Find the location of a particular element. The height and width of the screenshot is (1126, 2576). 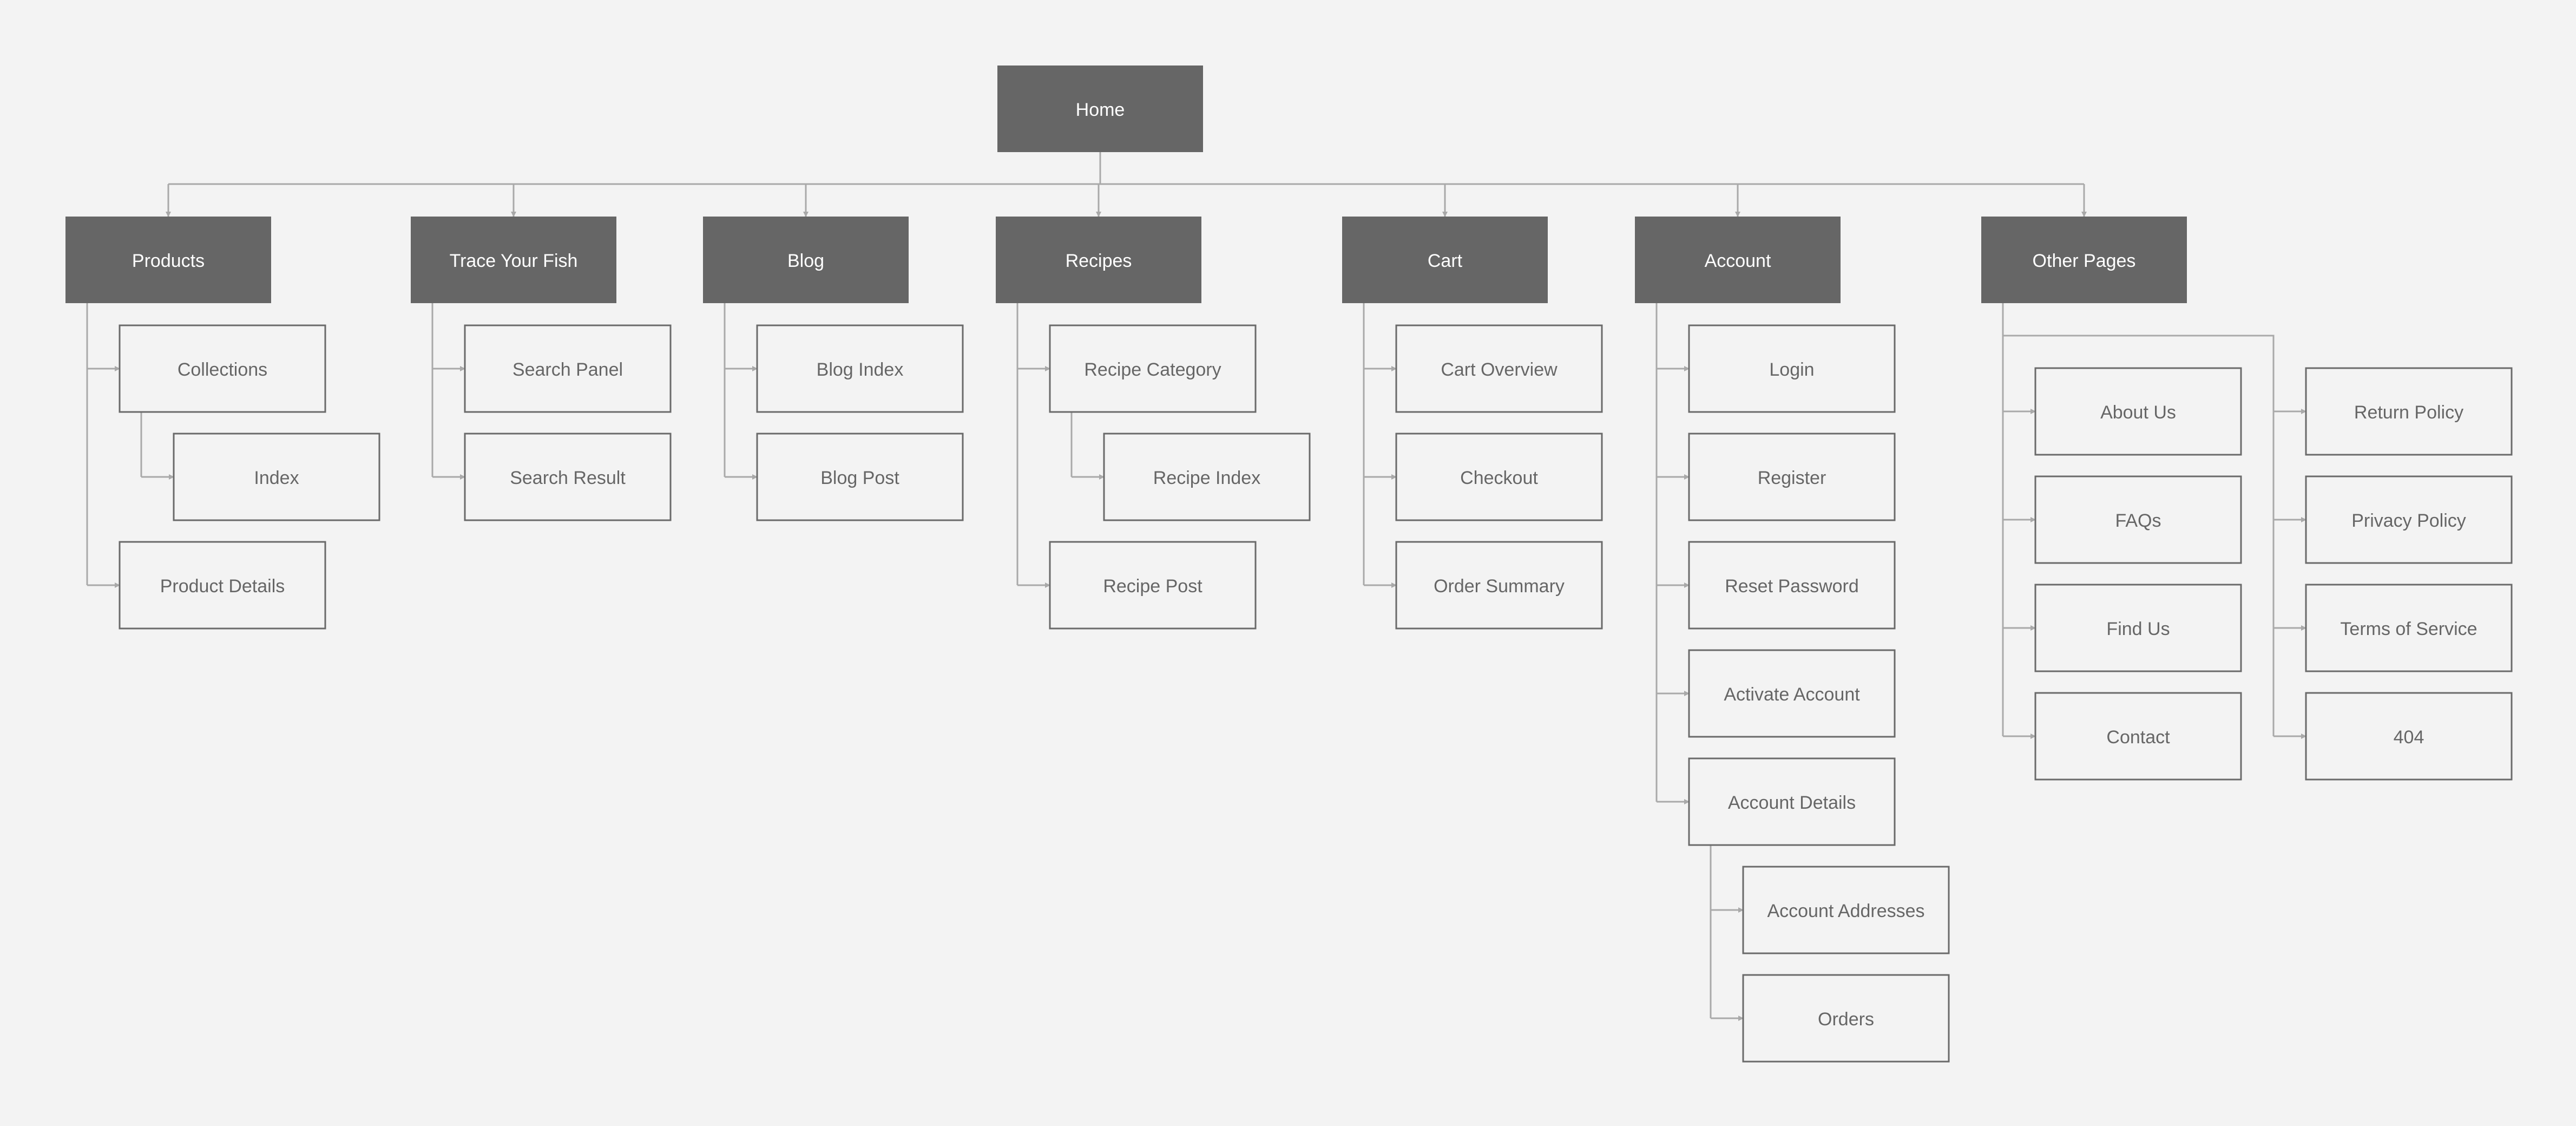

section-node-trace-your-fish: Trace Your Fish is located at coordinates (513, 260).